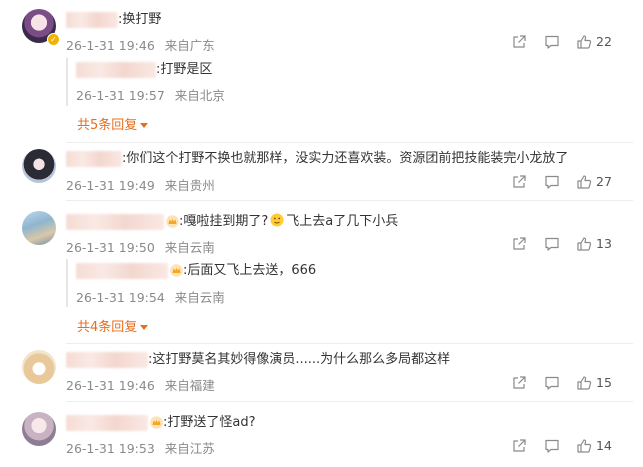  What do you see at coordinates (224, 221) in the screenshot?
I see `comment-text: :嘎啦挂到期了?` at bounding box center [224, 221].